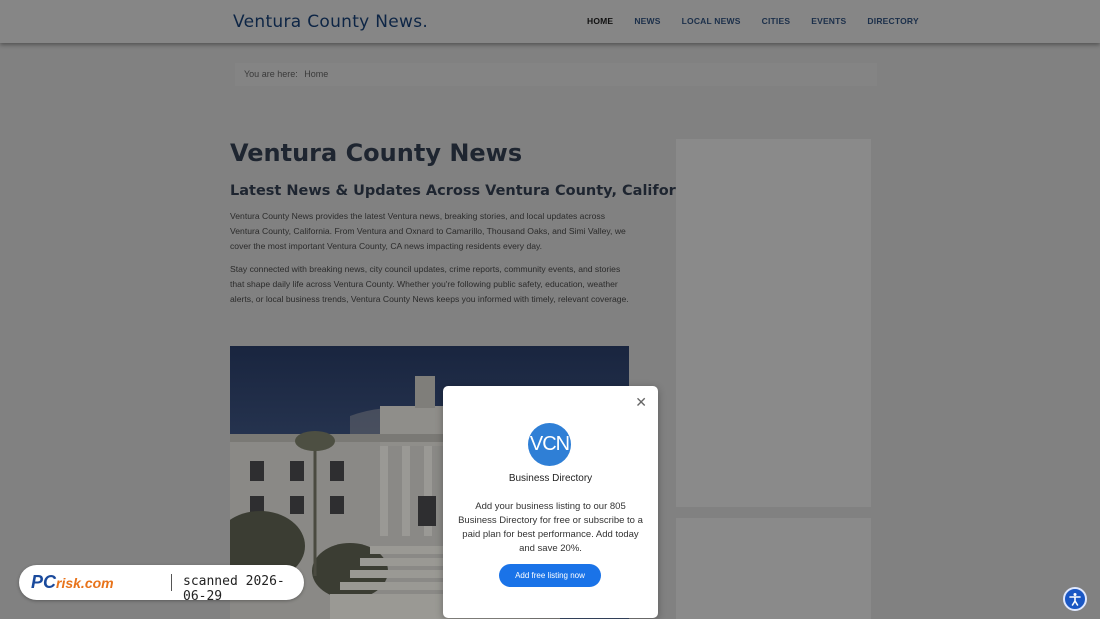  Describe the element at coordinates (44, 582) in the screenshot. I see `pcrisk-logo-brand: PC` at that location.